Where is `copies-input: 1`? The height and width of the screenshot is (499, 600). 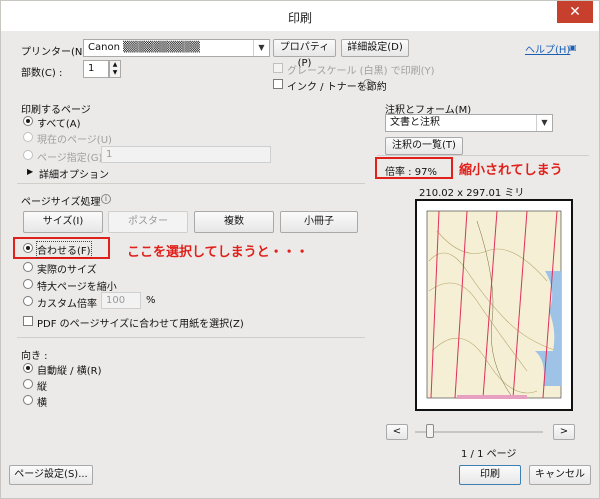 copies-input: 1 is located at coordinates (96, 69).